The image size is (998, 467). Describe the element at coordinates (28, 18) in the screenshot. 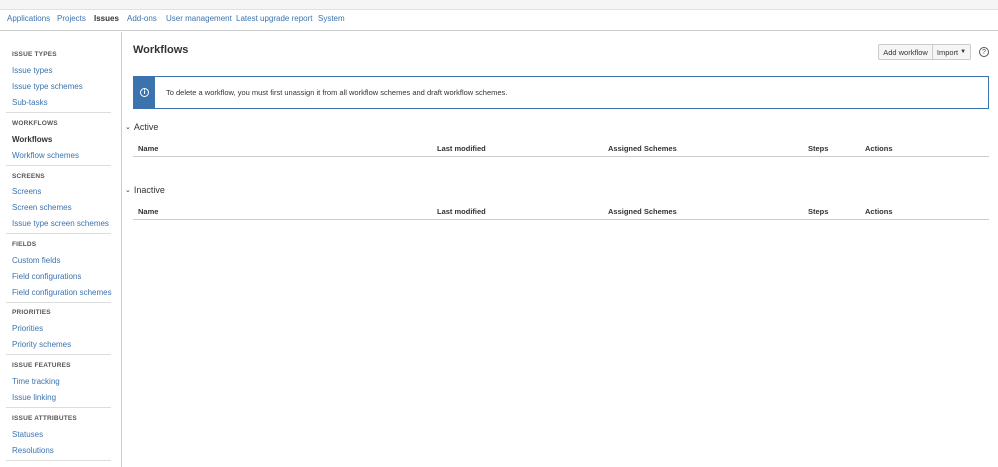

I see `tab-applications: Applications` at that location.